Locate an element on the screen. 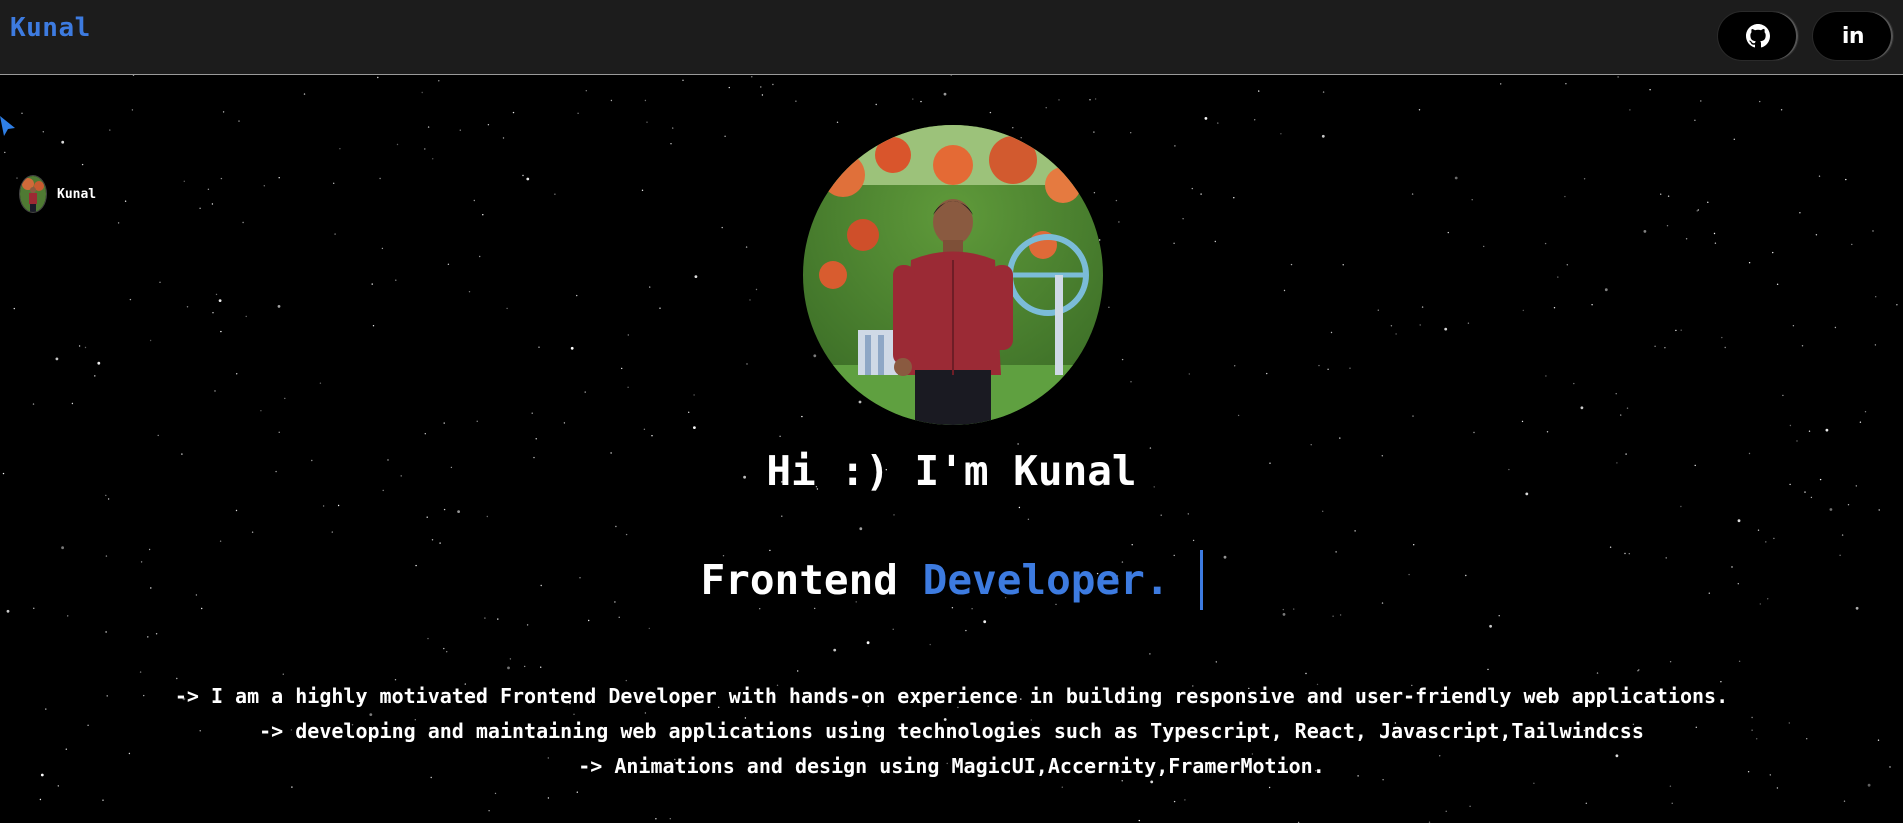 Image resolution: width=1903 pixels, height=823 pixels. github-icon is located at coordinates (1758, 36).